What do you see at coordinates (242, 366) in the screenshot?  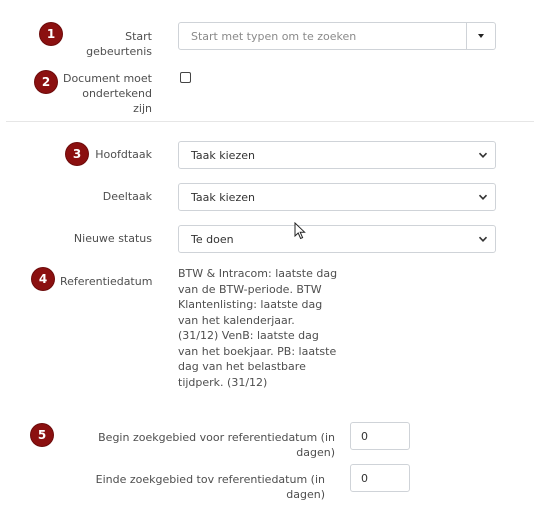 I see `referentiedatum-line: dag van het belastbare` at bounding box center [242, 366].